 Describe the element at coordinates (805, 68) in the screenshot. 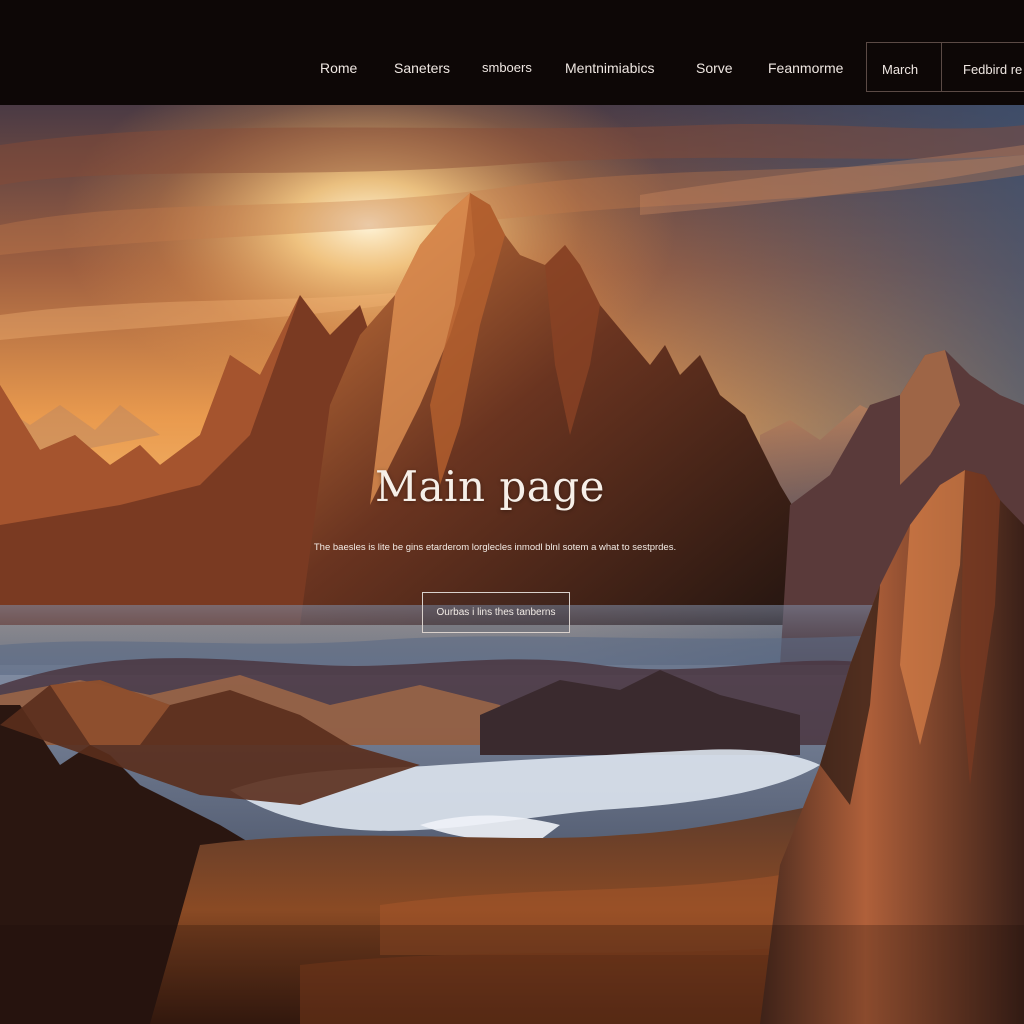

I see `nav-link-feanmorme: Feanmorme` at that location.